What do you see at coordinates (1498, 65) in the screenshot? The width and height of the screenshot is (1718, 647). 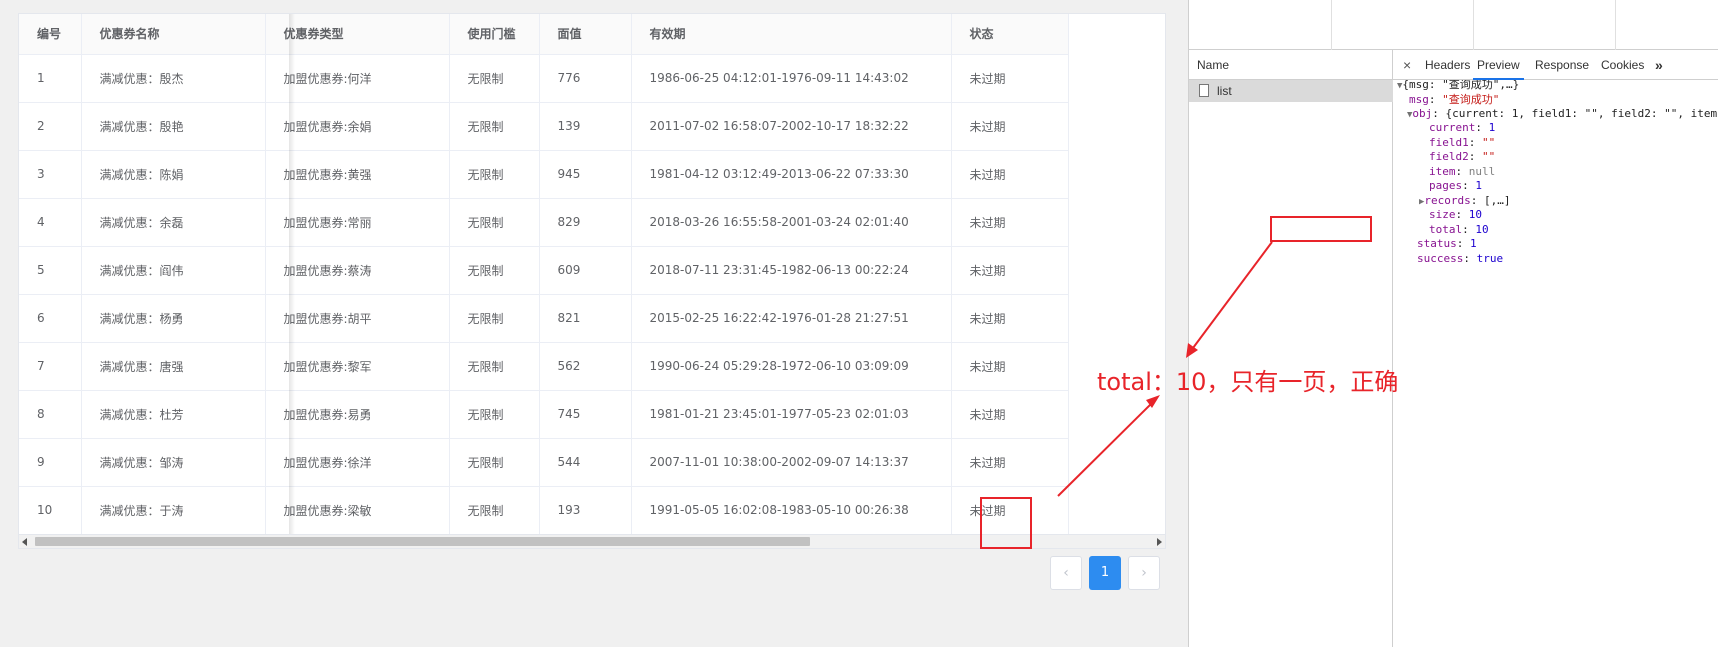 I see `tab-preview: Preview` at bounding box center [1498, 65].